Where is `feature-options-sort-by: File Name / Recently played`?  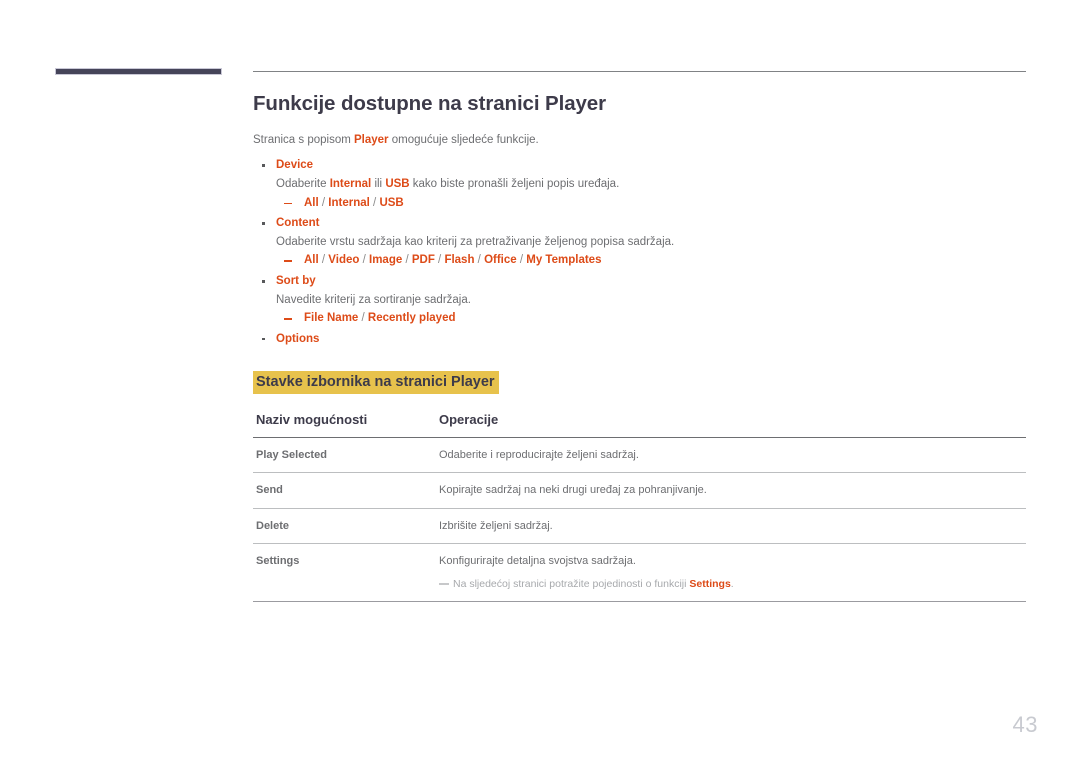
feature-options-sort-by: File Name / Recently played is located at coordinates (639, 318).